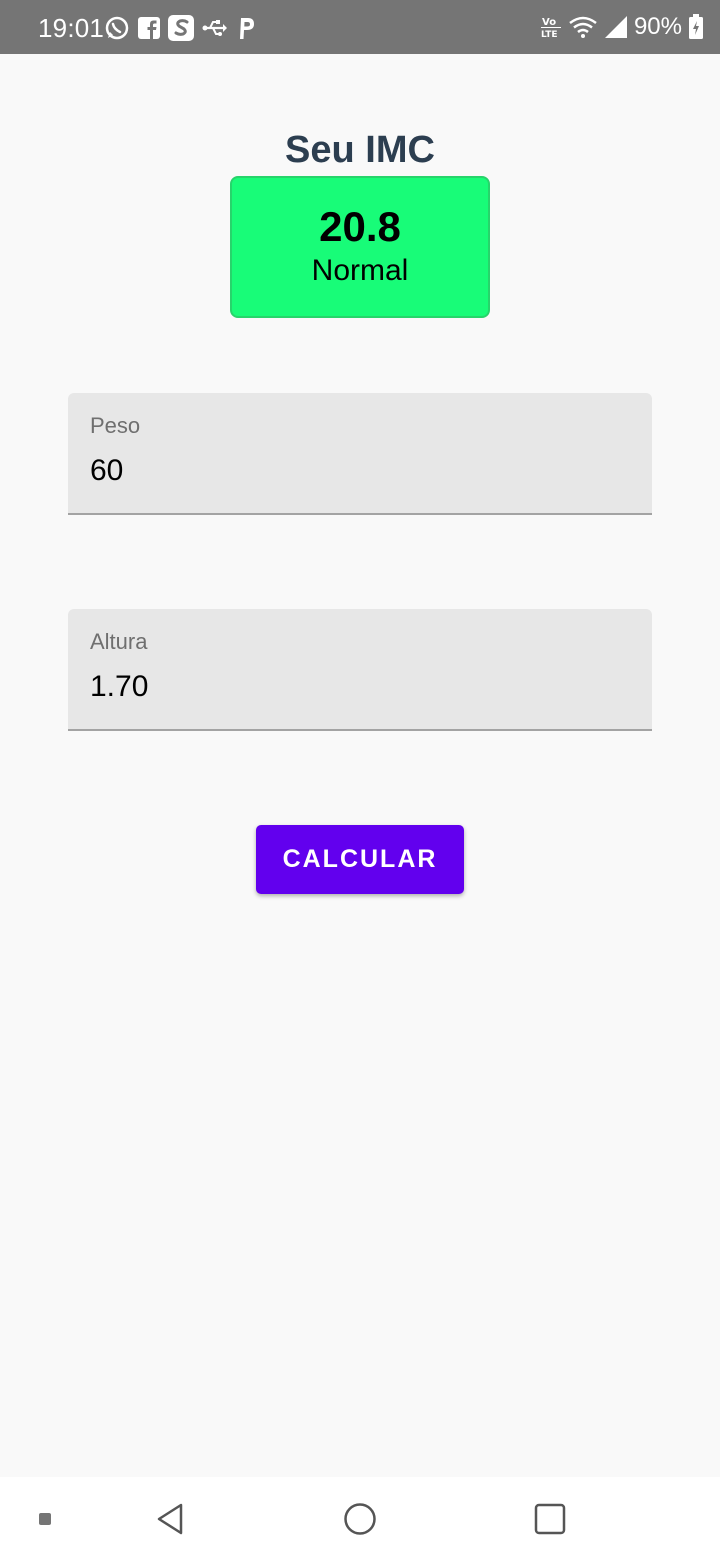  I want to click on height-field: Altura, so click(360, 670).